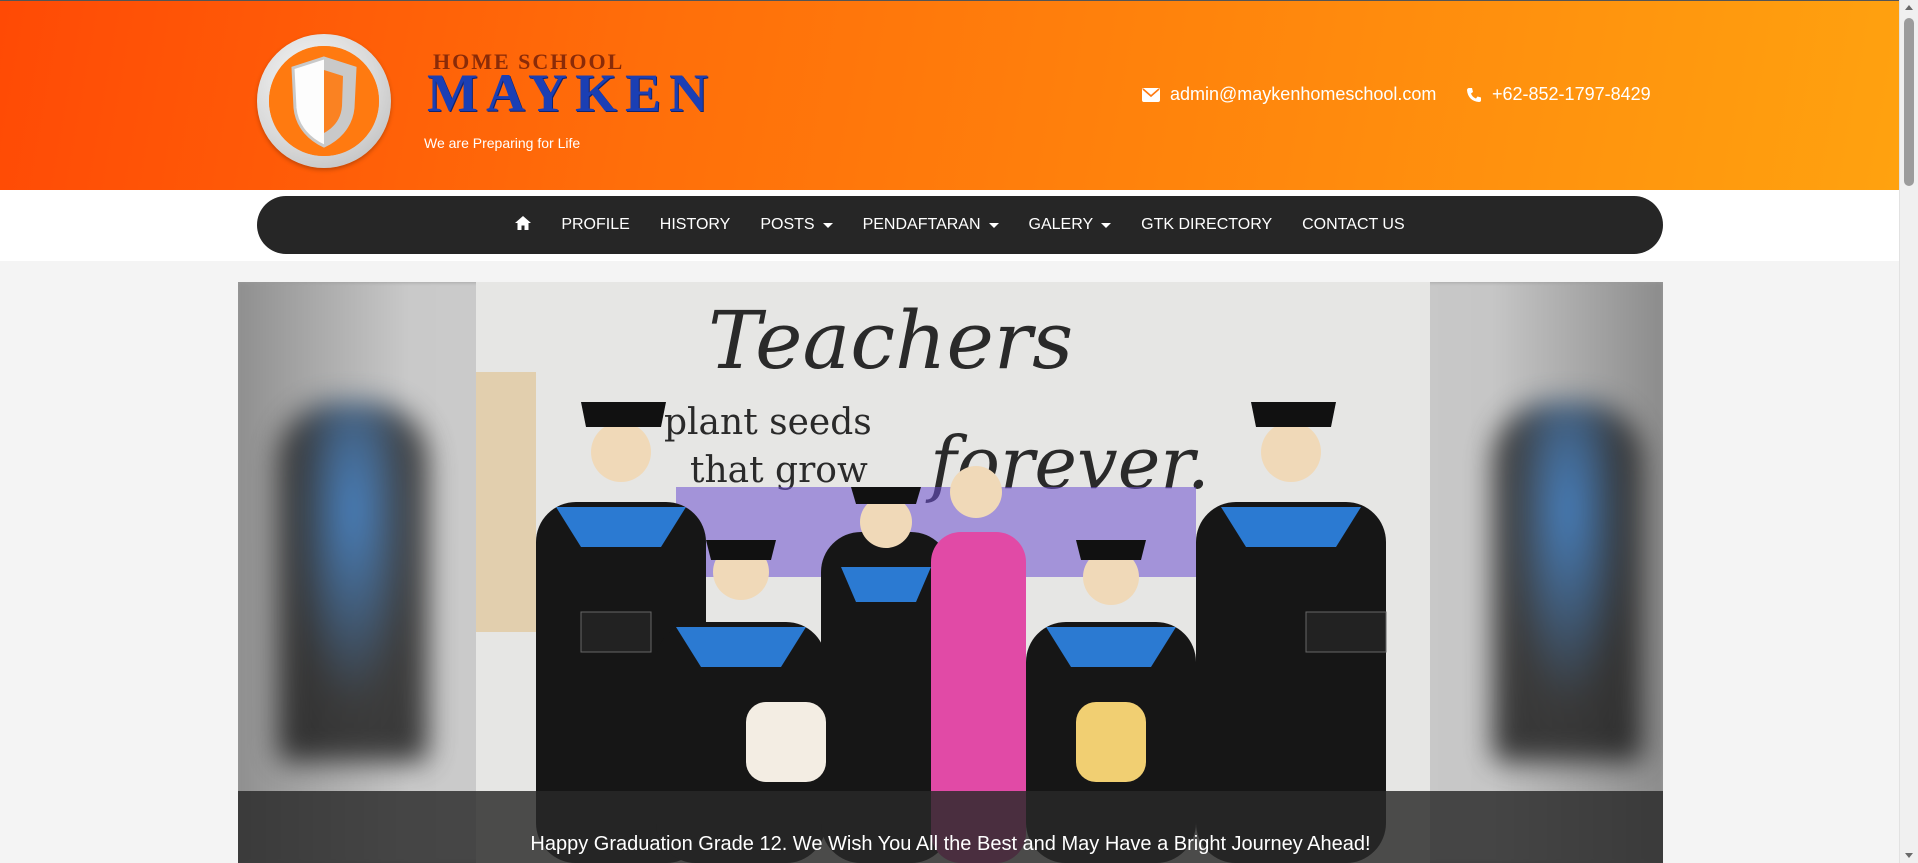  What do you see at coordinates (779, 470) in the screenshot?
I see `wall-text-line-3: that grow` at bounding box center [779, 470].